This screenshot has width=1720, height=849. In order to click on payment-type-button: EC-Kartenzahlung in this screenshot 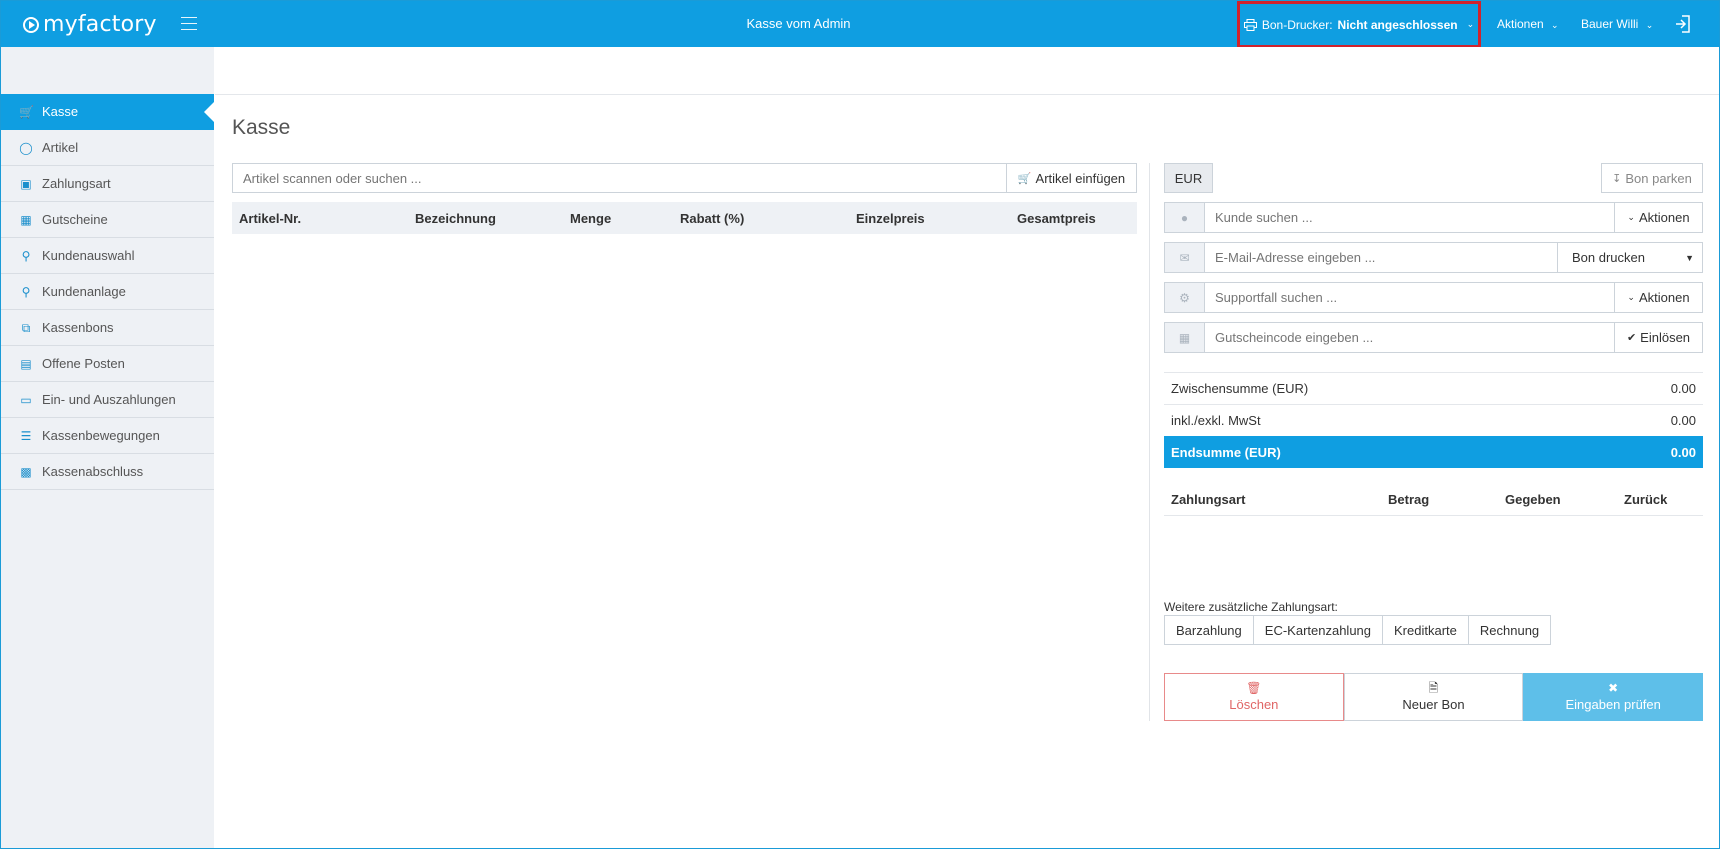, I will do `click(1318, 630)`.